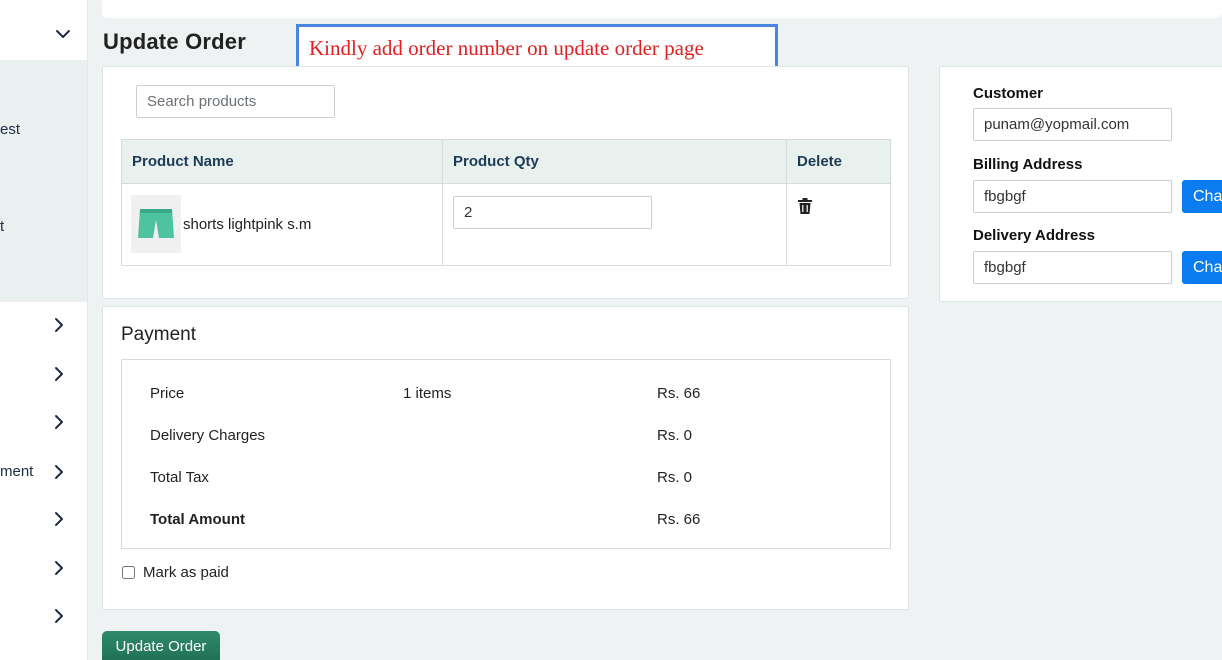  I want to click on payment-label: Price, so click(167, 393).